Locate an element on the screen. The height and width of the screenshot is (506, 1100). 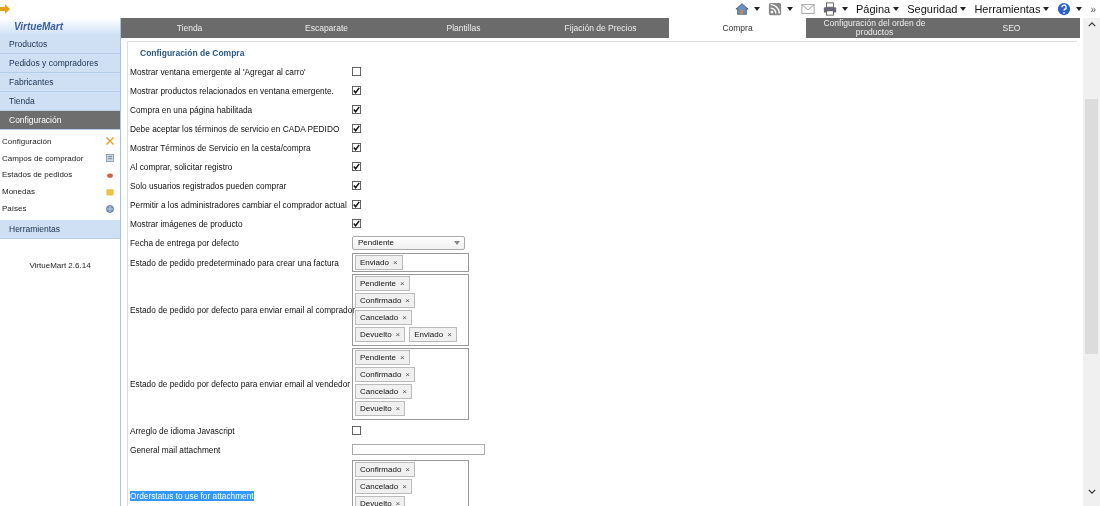
tab: SEO is located at coordinates (1011, 28).